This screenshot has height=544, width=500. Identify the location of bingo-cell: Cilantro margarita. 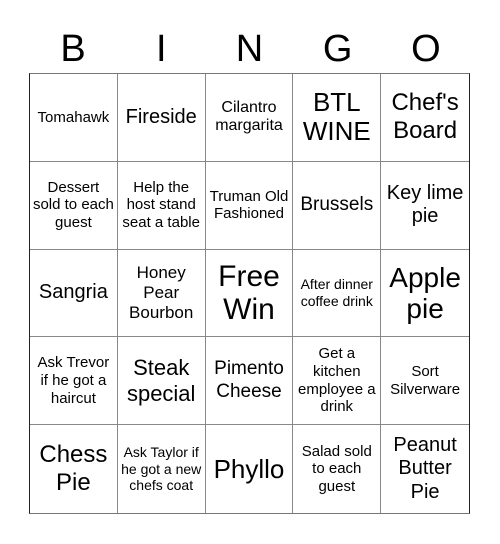
(249, 118).